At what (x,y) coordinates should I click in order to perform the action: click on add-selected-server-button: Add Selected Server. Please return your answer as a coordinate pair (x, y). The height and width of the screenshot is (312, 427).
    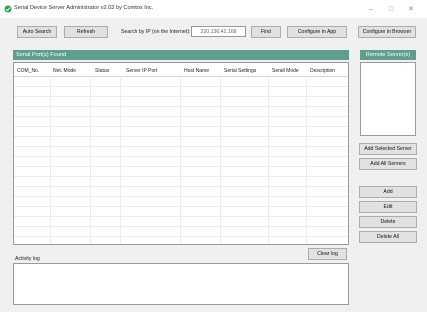
    Looking at the image, I should click on (388, 149).